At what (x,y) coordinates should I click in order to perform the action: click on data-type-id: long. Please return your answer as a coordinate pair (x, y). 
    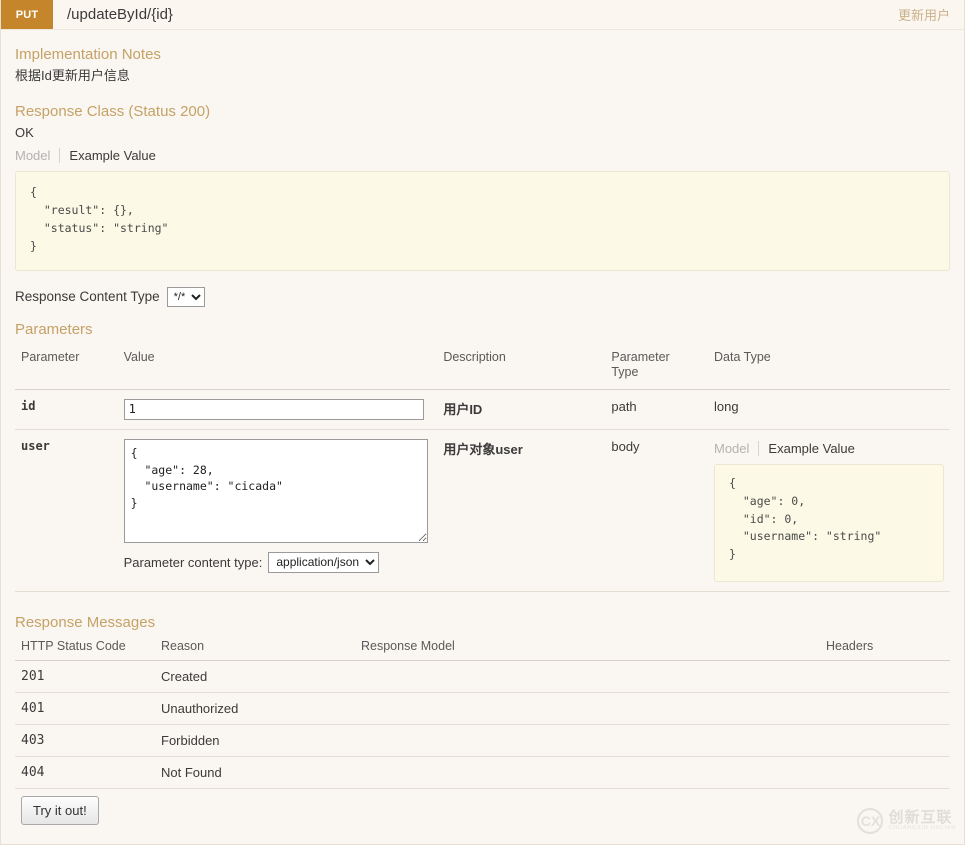
    Looking at the image, I should click on (829, 409).